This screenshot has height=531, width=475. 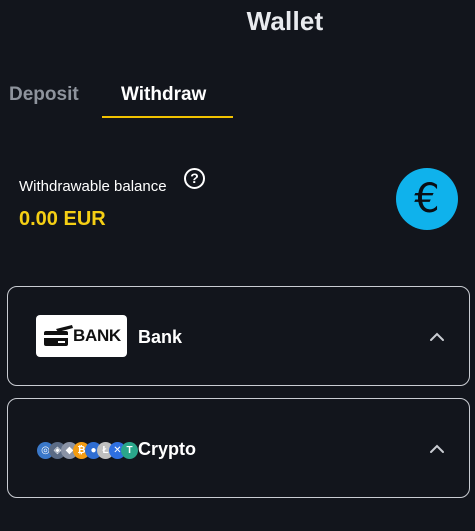 I want to click on page-title: Wallet, so click(x=285, y=21).